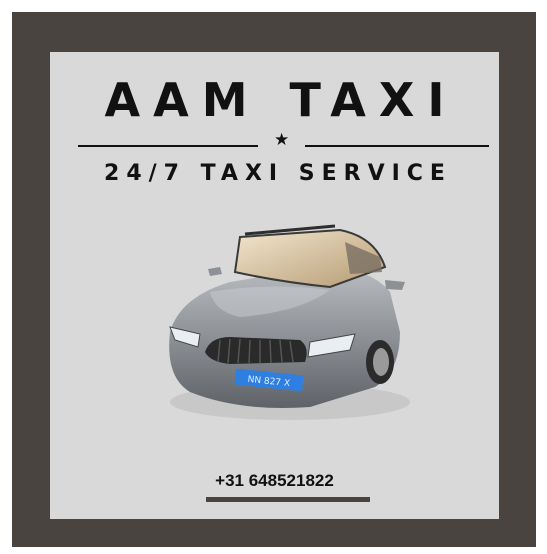 The width and height of the screenshot is (547, 554). I want to click on phone-number-link: +31 648521822, so click(274, 480).